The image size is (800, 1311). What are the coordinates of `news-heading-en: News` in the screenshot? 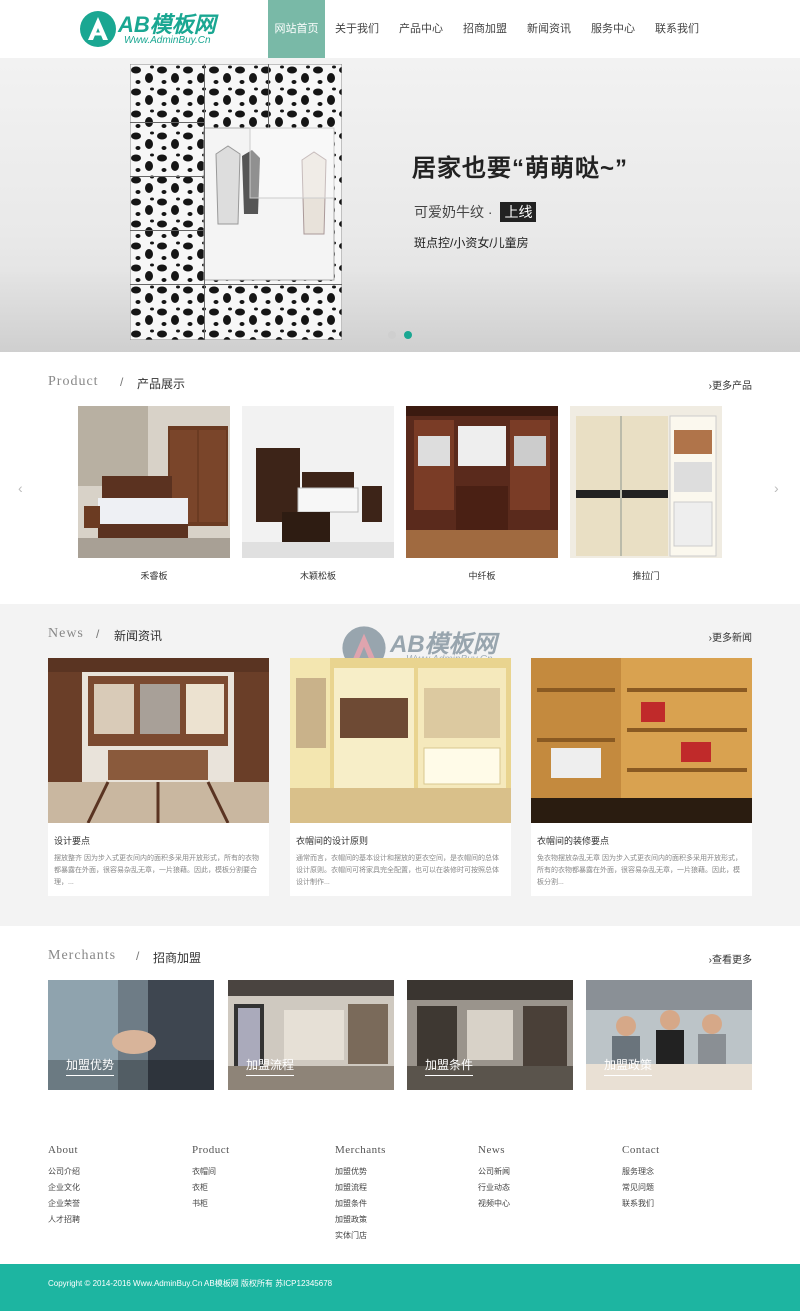 It's located at (66, 633).